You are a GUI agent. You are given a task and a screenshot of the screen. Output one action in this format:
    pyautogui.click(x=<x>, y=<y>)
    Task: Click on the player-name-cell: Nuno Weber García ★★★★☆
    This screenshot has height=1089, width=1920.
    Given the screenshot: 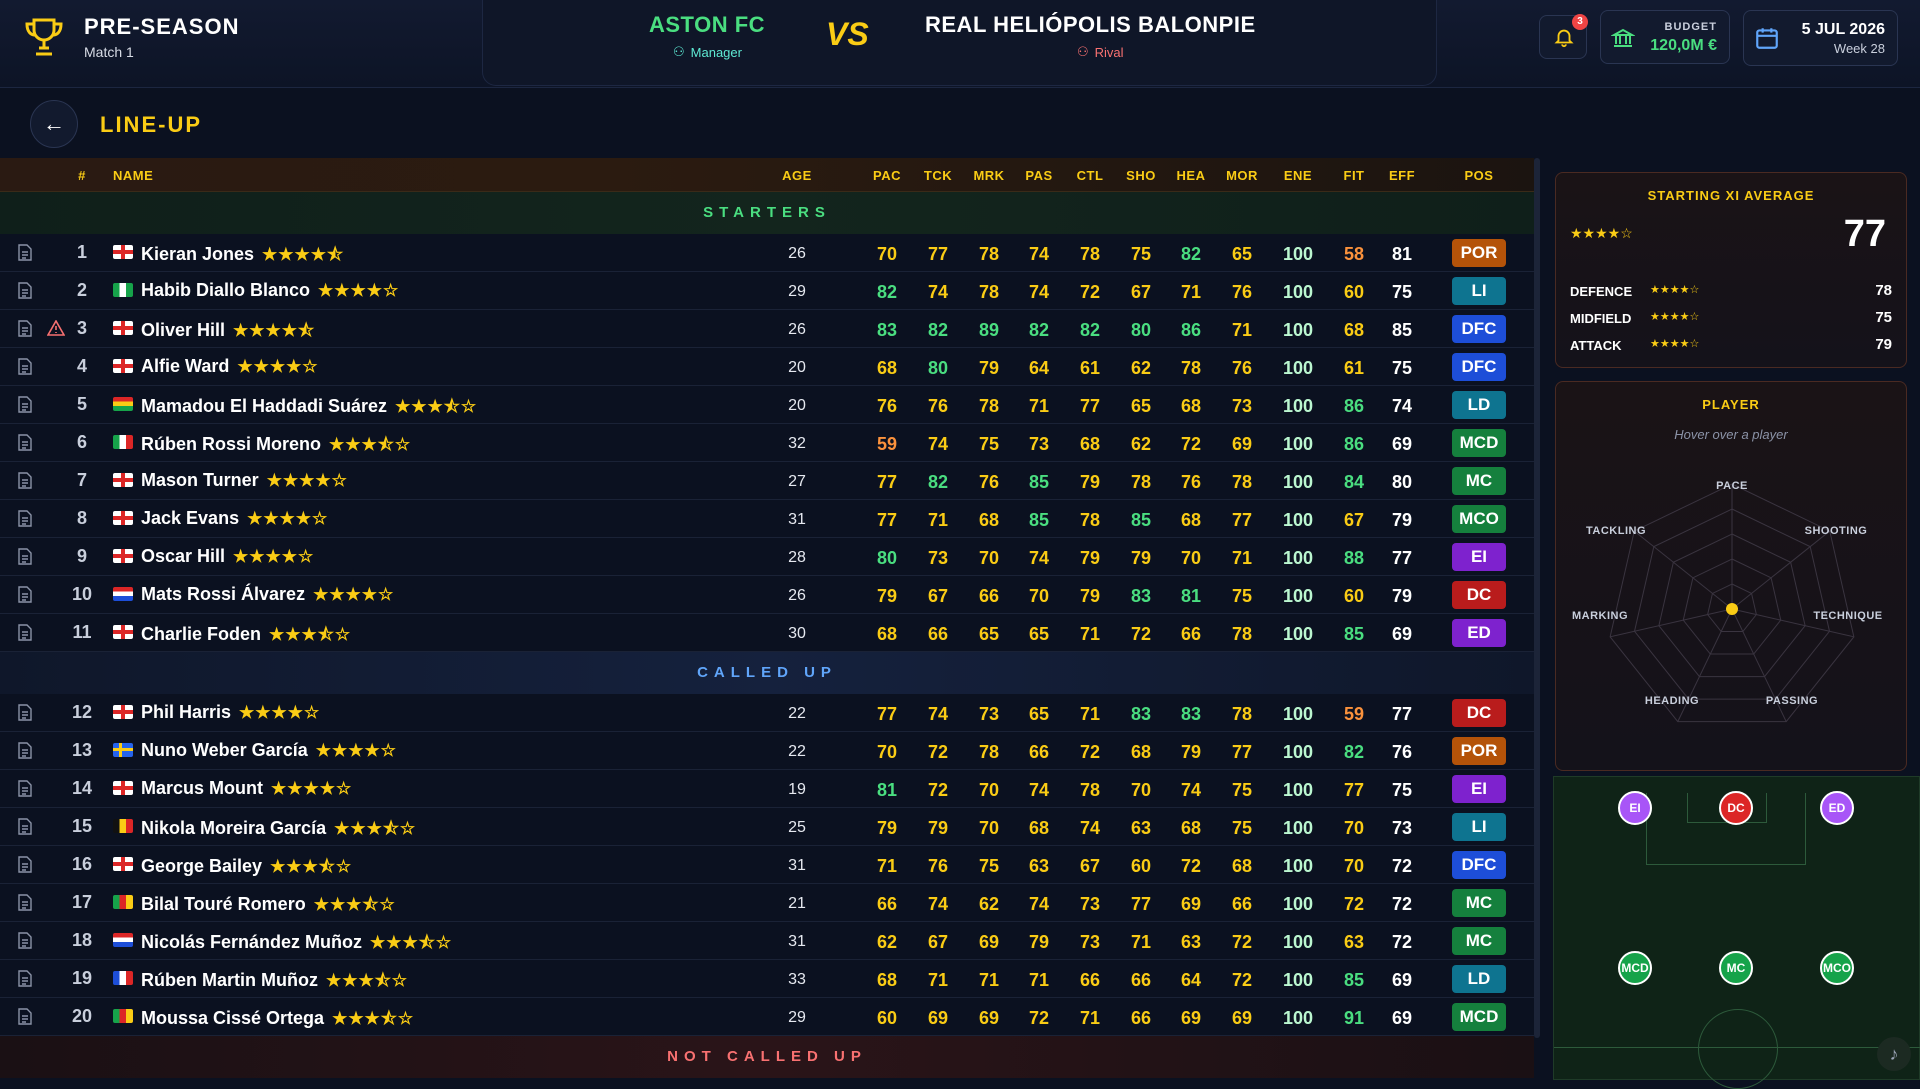 What is the action you would take?
    pyautogui.click(x=269, y=750)
    